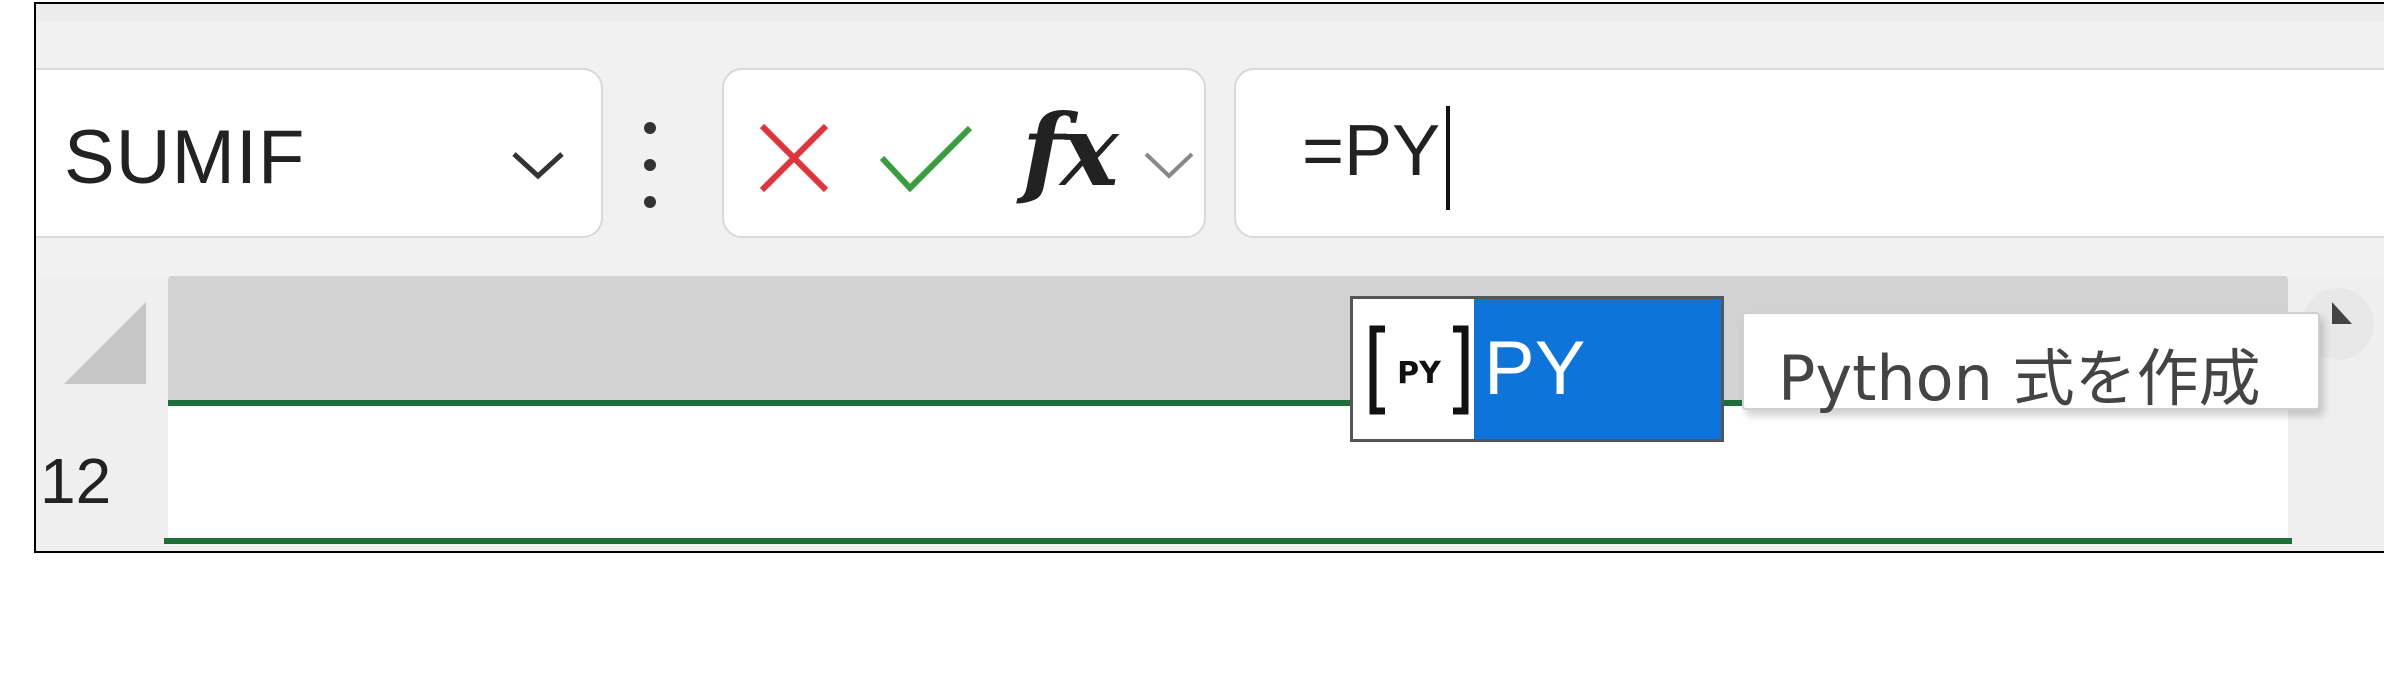 This screenshot has height=685, width=2384. What do you see at coordinates (1228, 541) in the screenshot?
I see `cell-border-line` at bounding box center [1228, 541].